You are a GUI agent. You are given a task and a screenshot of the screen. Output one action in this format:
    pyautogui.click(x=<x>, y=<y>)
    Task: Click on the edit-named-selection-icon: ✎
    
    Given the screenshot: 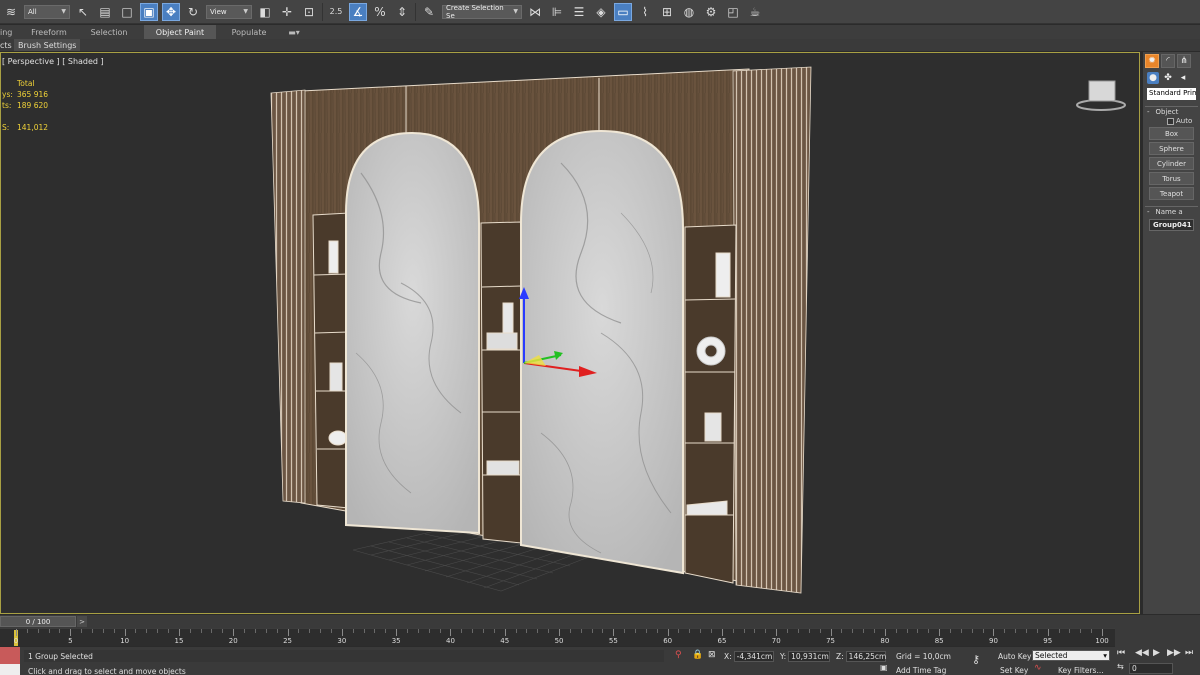 What is the action you would take?
    pyautogui.click(x=429, y=12)
    